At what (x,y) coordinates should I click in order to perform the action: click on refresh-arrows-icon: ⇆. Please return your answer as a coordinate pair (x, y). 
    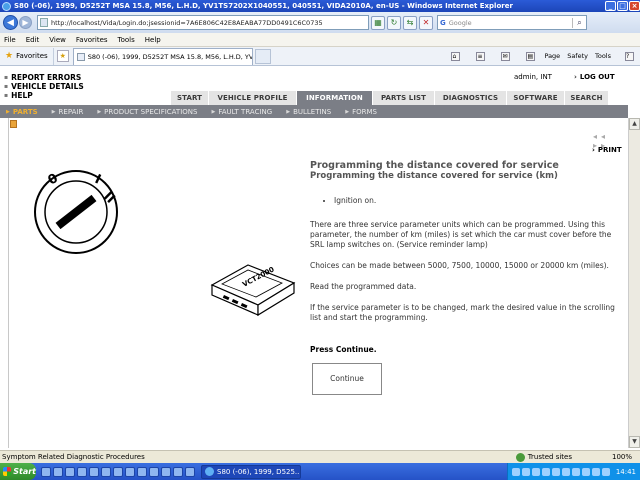
    Looking at the image, I should click on (410, 22).